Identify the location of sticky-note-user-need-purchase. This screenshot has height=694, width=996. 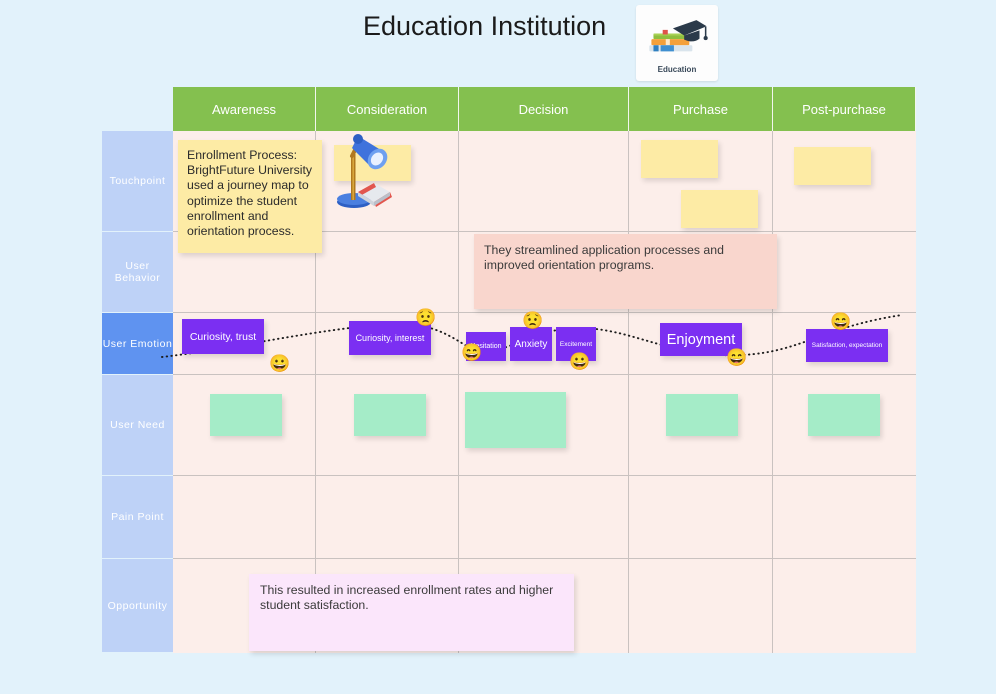
(702, 415).